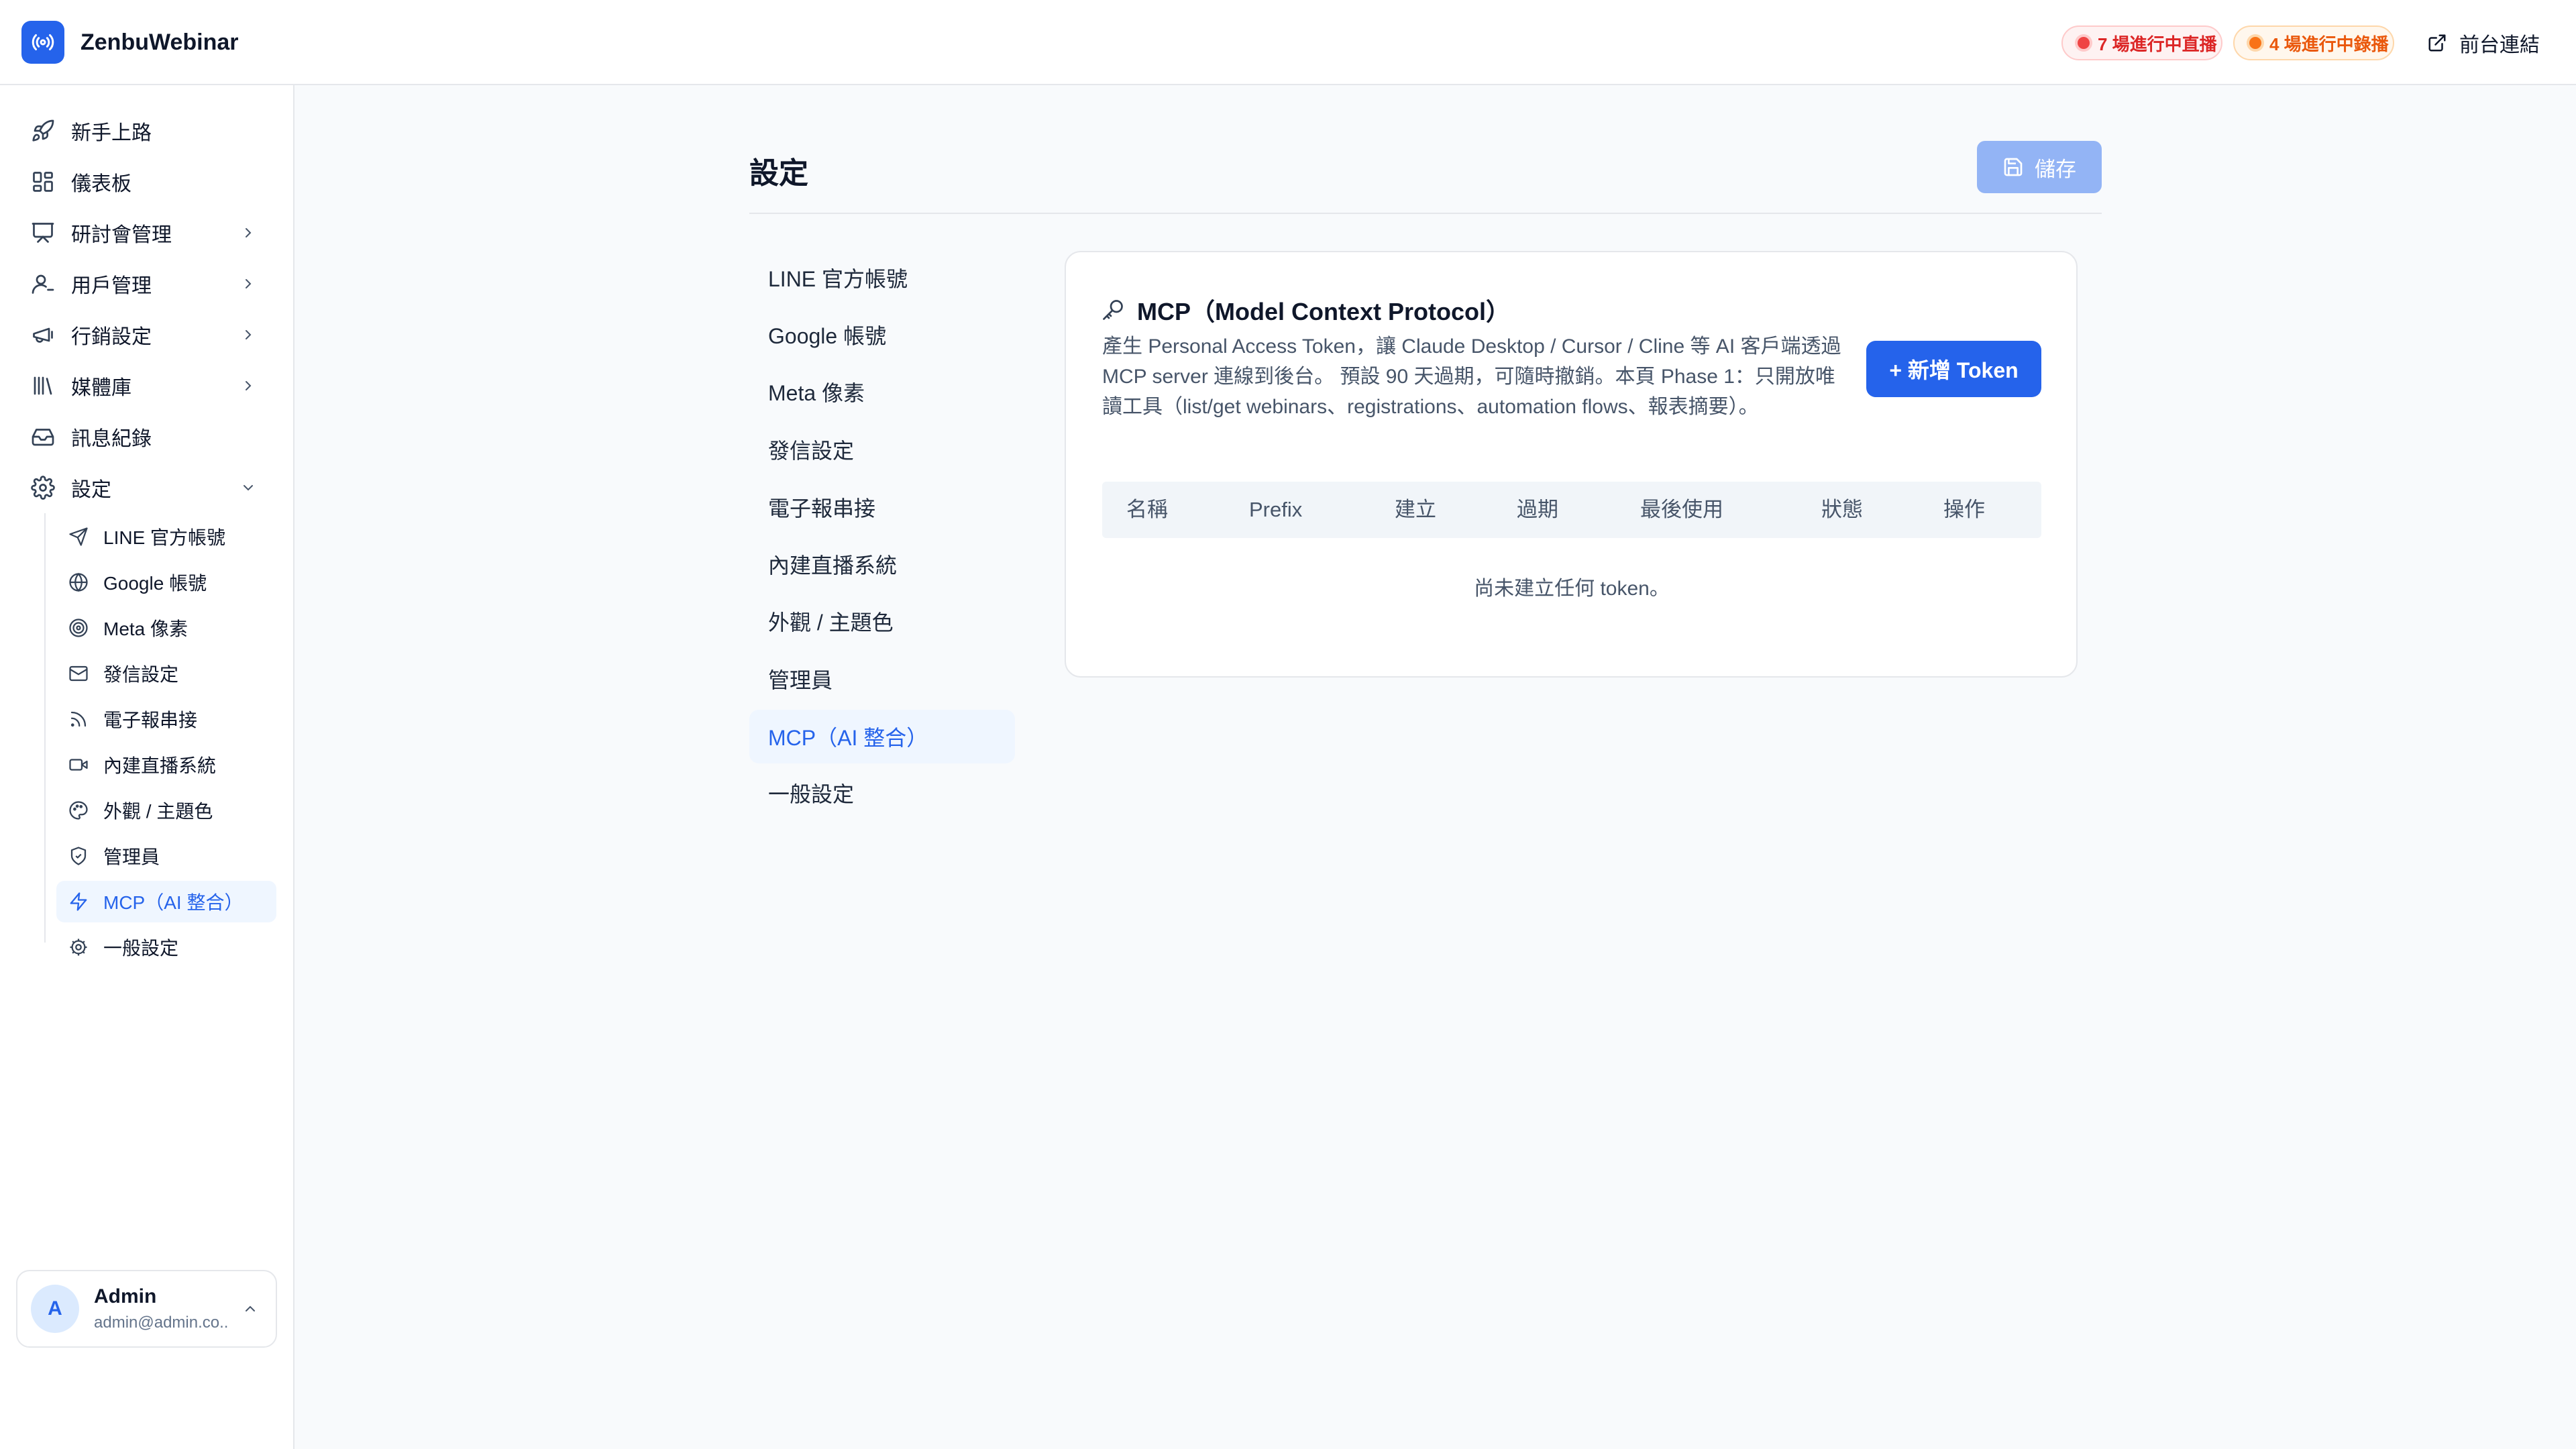 The width and height of the screenshot is (2576, 1449). I want to click on tab-live-system: 內建直播系統, so click(882, 564).